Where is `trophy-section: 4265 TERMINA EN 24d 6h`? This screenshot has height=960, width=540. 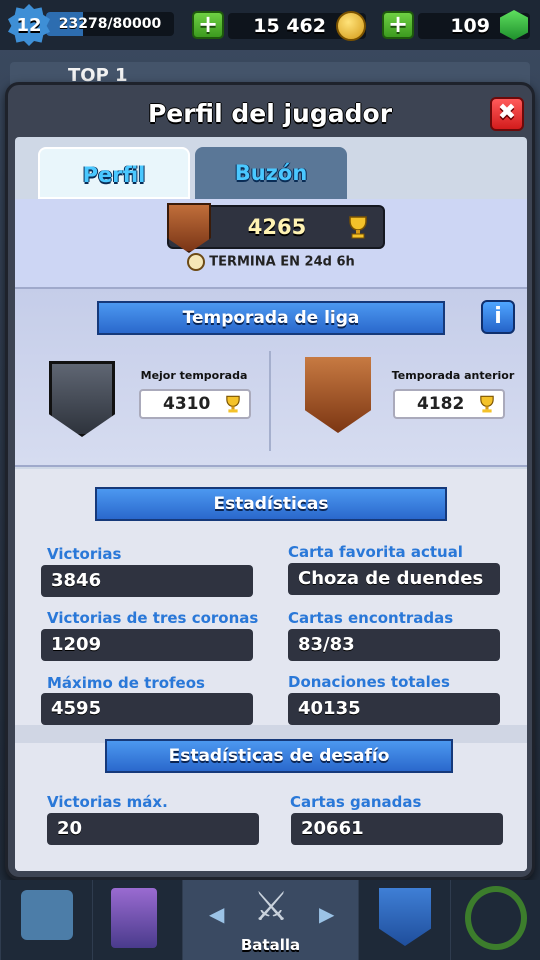
trophy-section: 4265 TERMINA EN 24d 6h is located at coordinates (271, 243).